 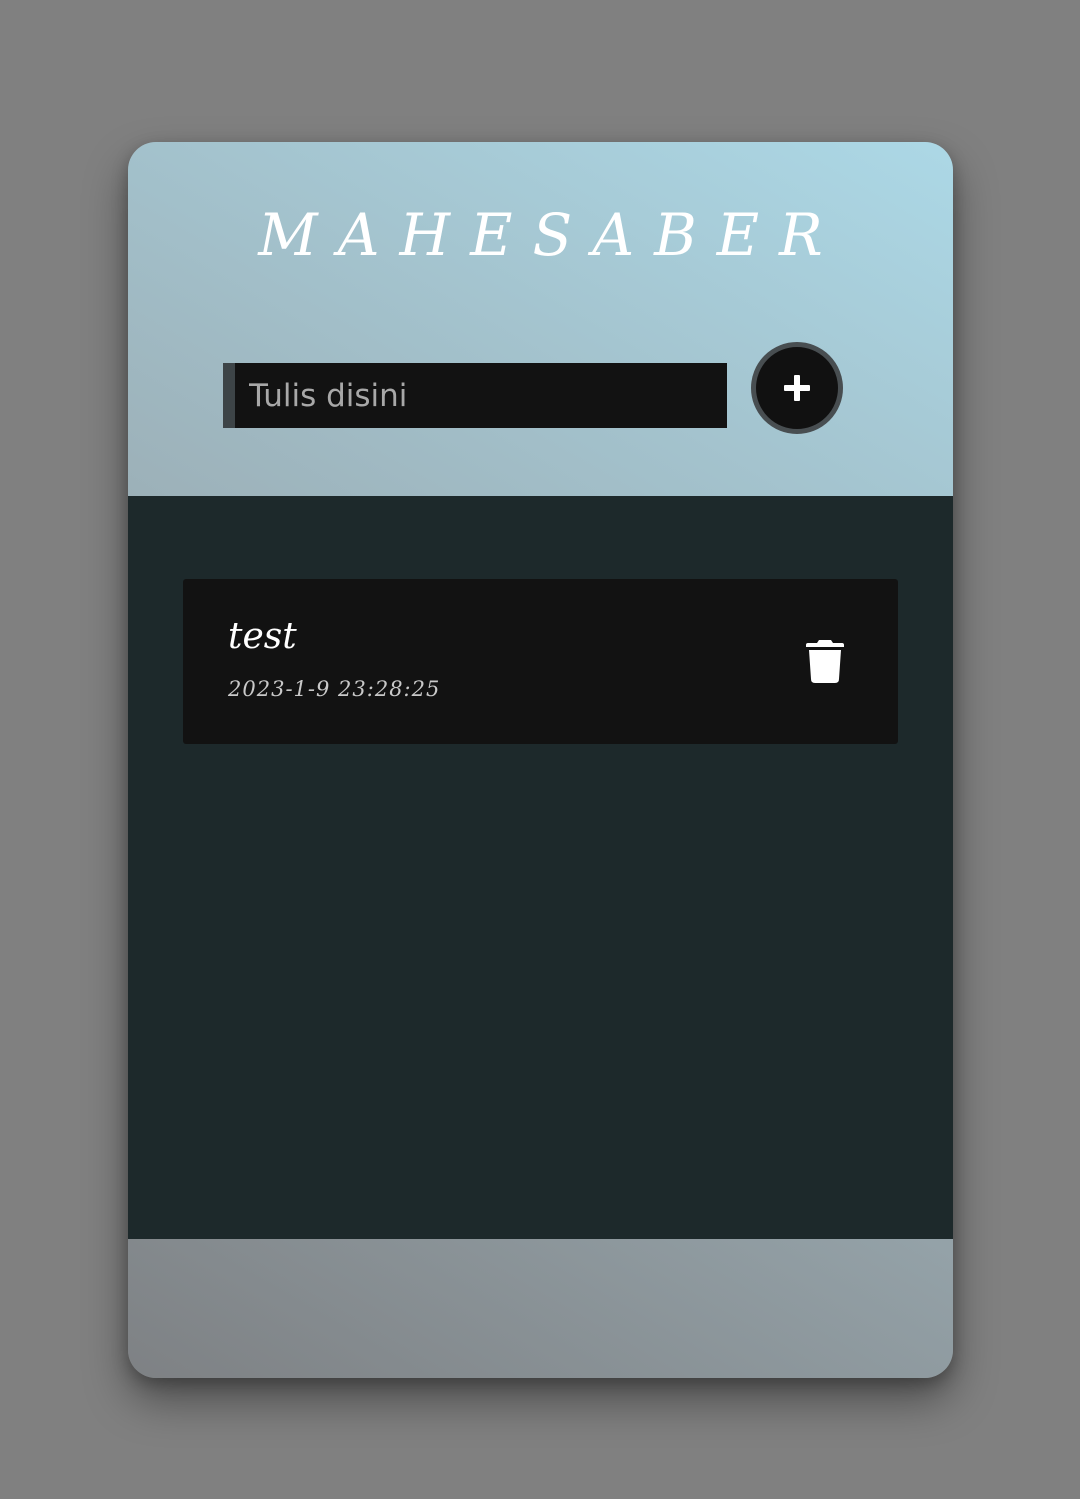 I want to click on add-todo-button, so click(x=797, y=388).